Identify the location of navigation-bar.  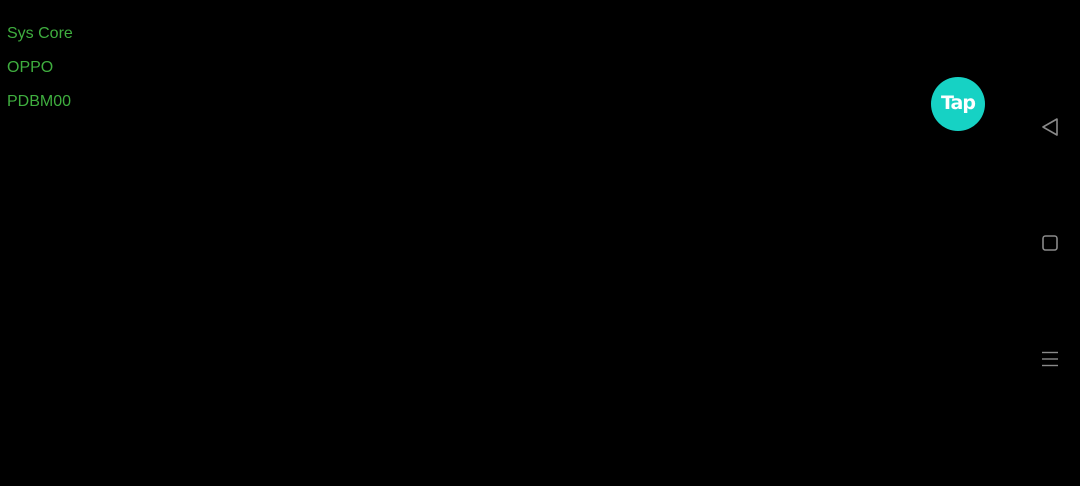
(1050, 243).